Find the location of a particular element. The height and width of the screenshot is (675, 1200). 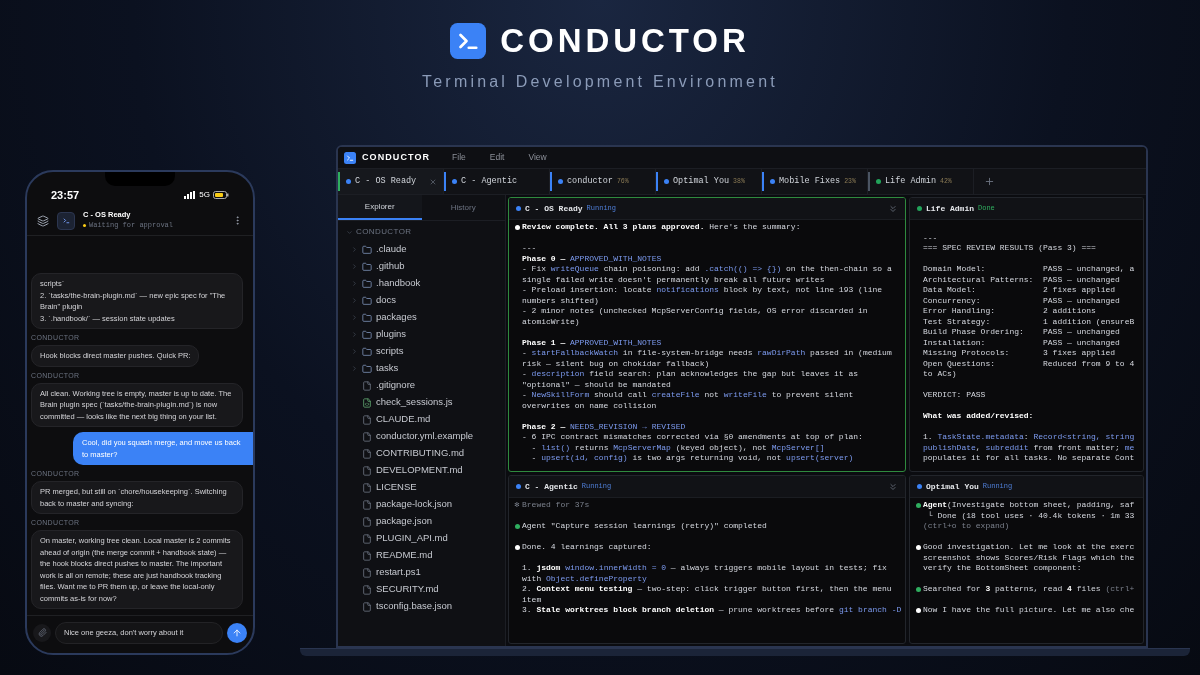

file-tree-item: DEVELOPMENT.md is located at coordinates (421, 470).